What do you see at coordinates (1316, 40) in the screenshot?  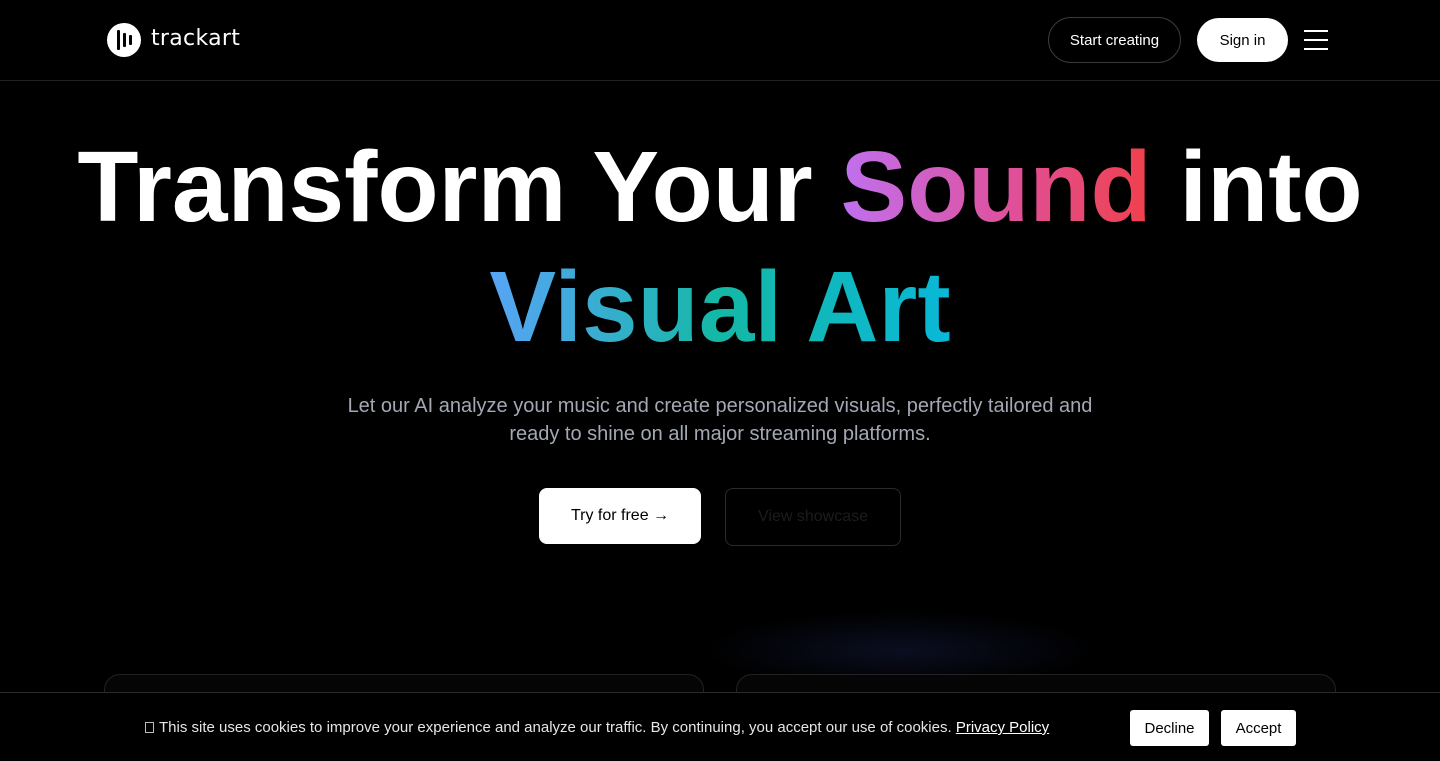 I see `hamburger-menu-icon` at bounding box center [1316, 40].